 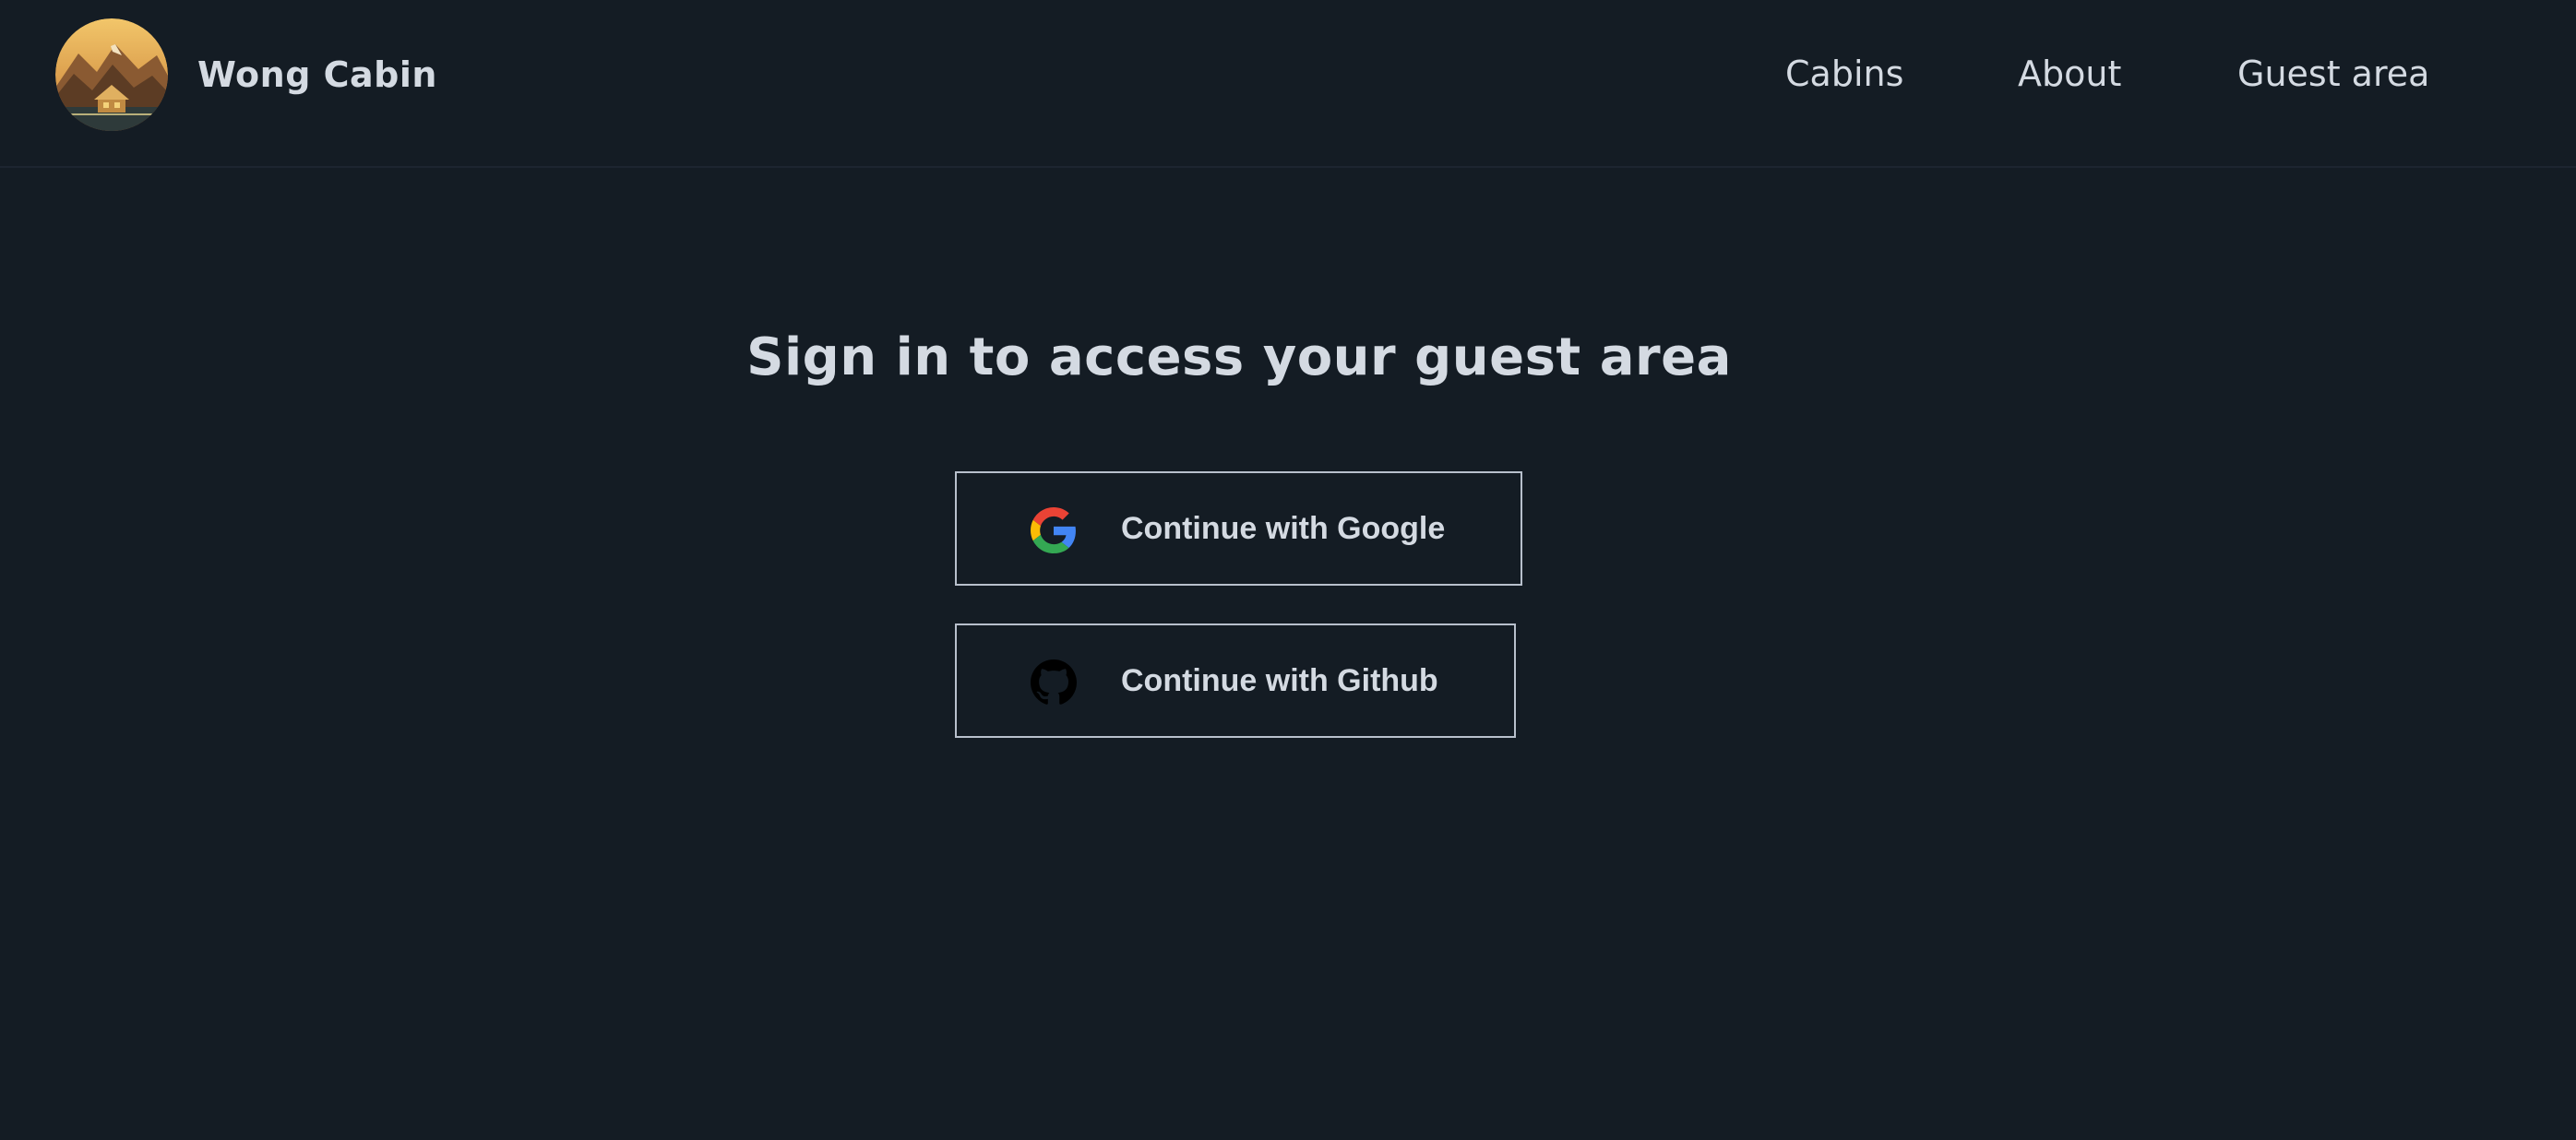 What do you see at coordinates (1054, 530) in the screenshot?
I see `google-icon` at bounding box center [1054, 530].